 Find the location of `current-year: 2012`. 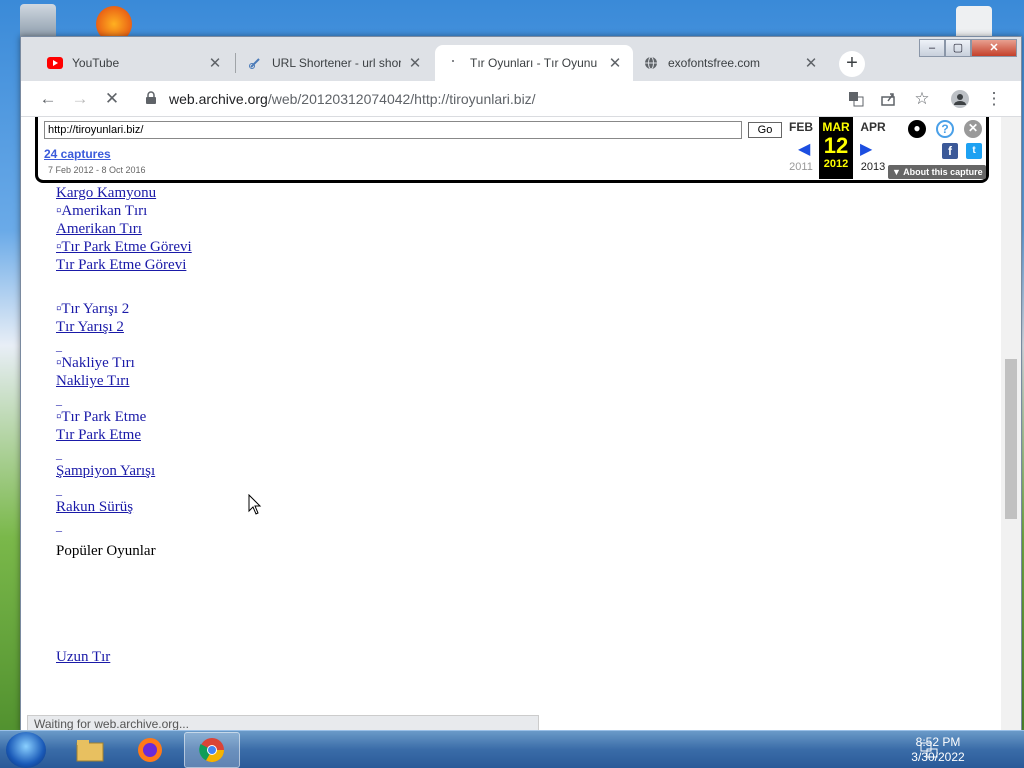

current-year: 2012 is located at coordinates (836, 164).